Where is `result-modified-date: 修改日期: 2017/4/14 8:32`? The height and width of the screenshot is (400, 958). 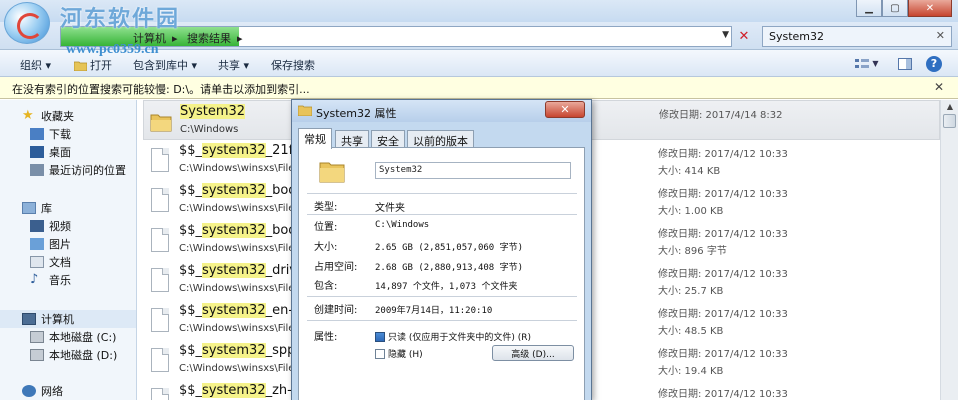 result-modified-date: 修改日期: 2017/4/14 8:32 is located at coordinates (721, 115).